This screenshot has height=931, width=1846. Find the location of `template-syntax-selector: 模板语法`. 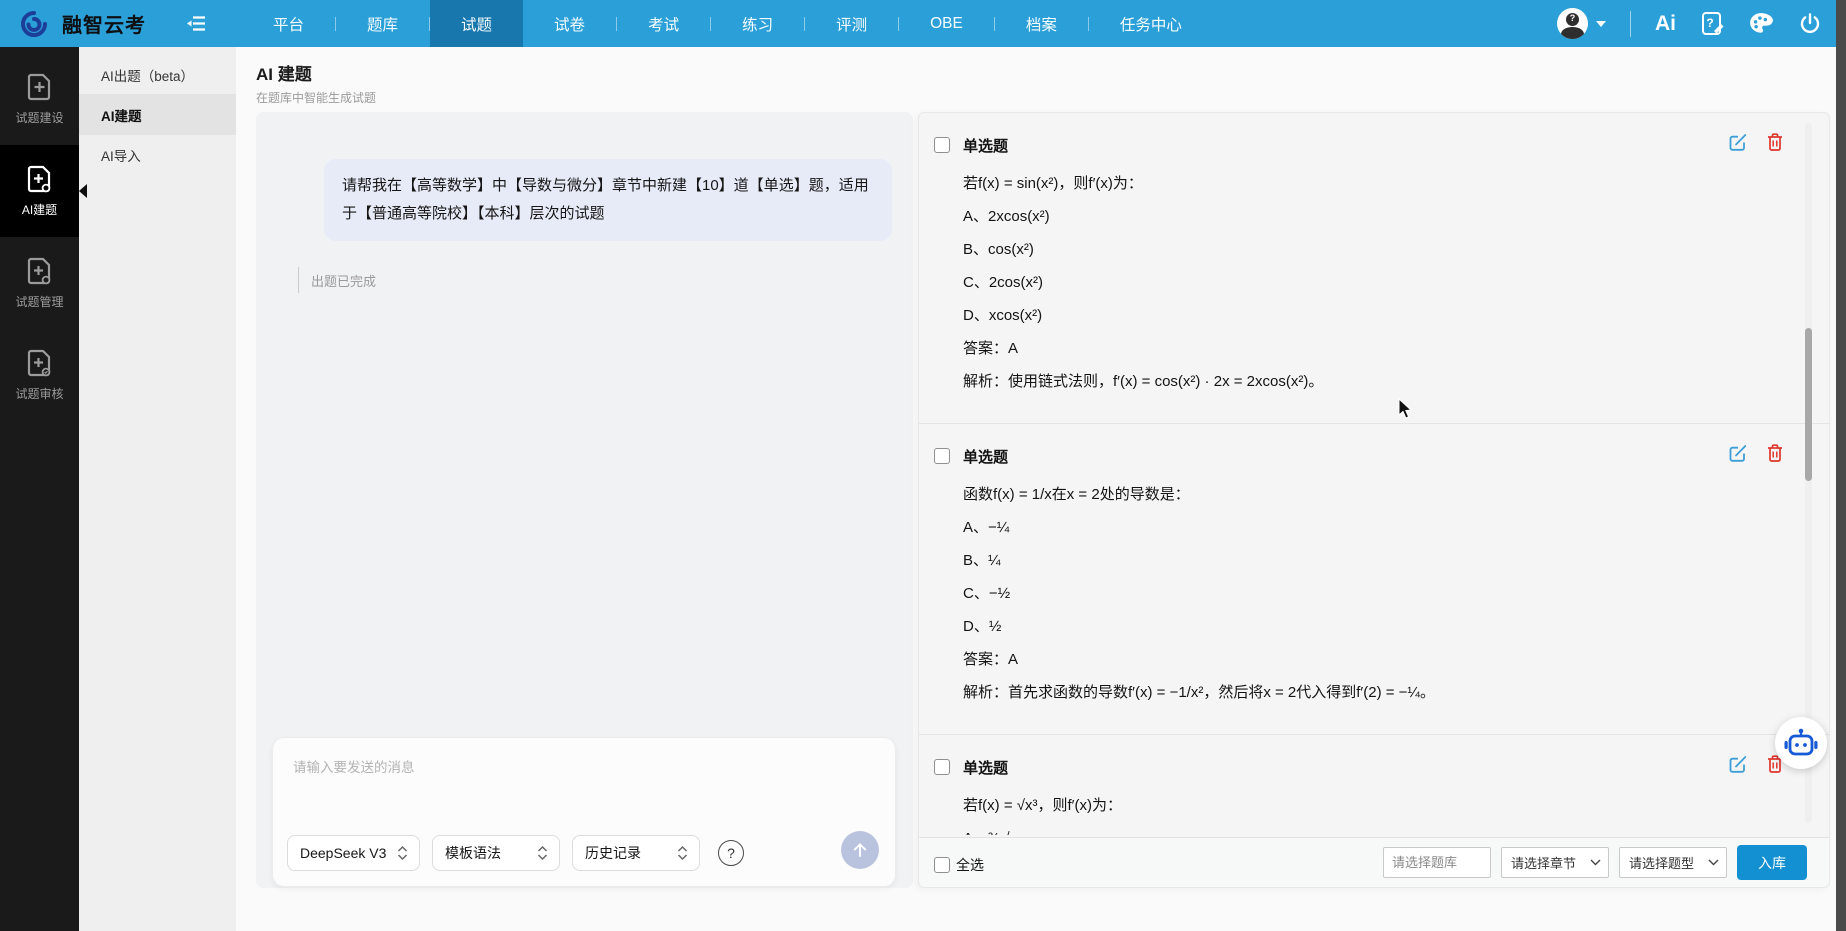

template-syntax-selector: 模板语法 is located at coordinates (496, 853).